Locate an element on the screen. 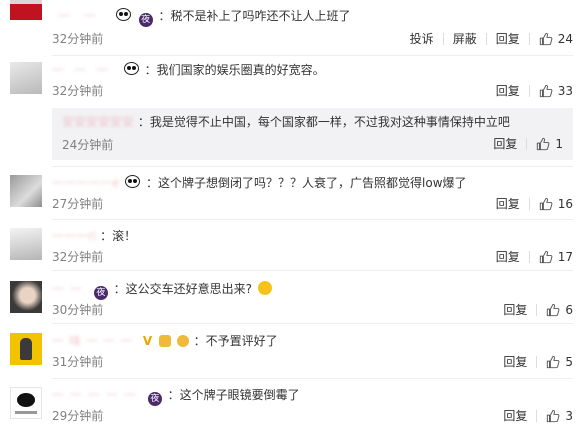 This screenshot has width=583, height=437. smile-emoji-icon is located at coordinates (264, 288).